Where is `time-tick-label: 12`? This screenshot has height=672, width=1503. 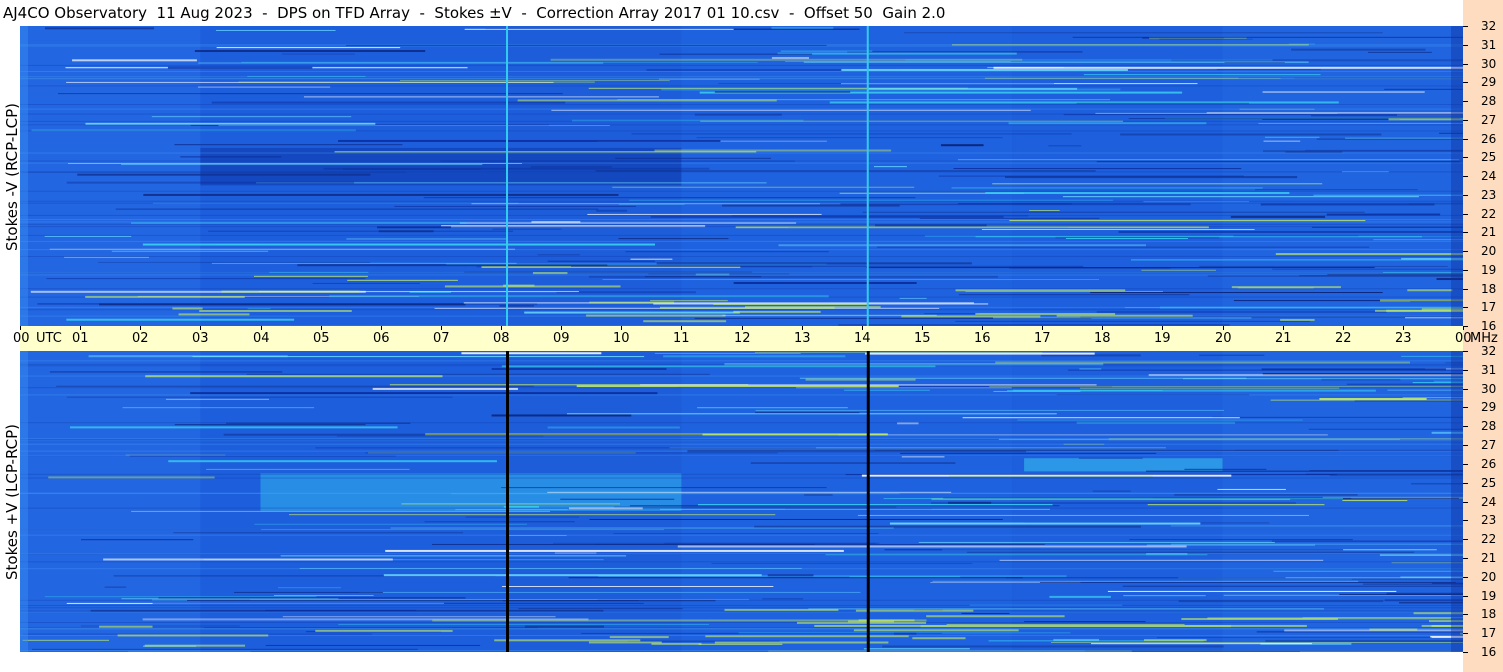 time-tick-label: 12 is located at coordinates (742, 338).